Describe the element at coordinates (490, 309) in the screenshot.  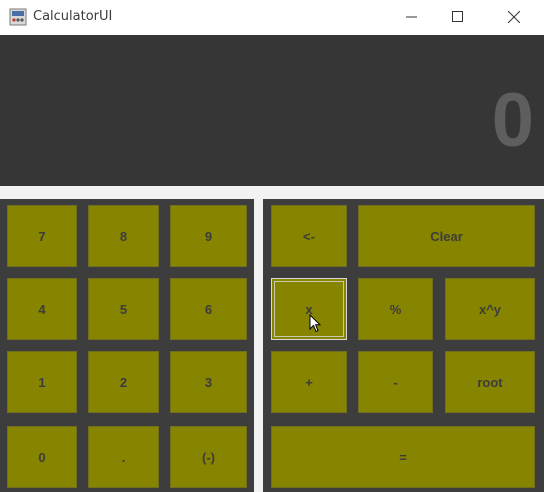
I see `power-button: x^y` at that location.